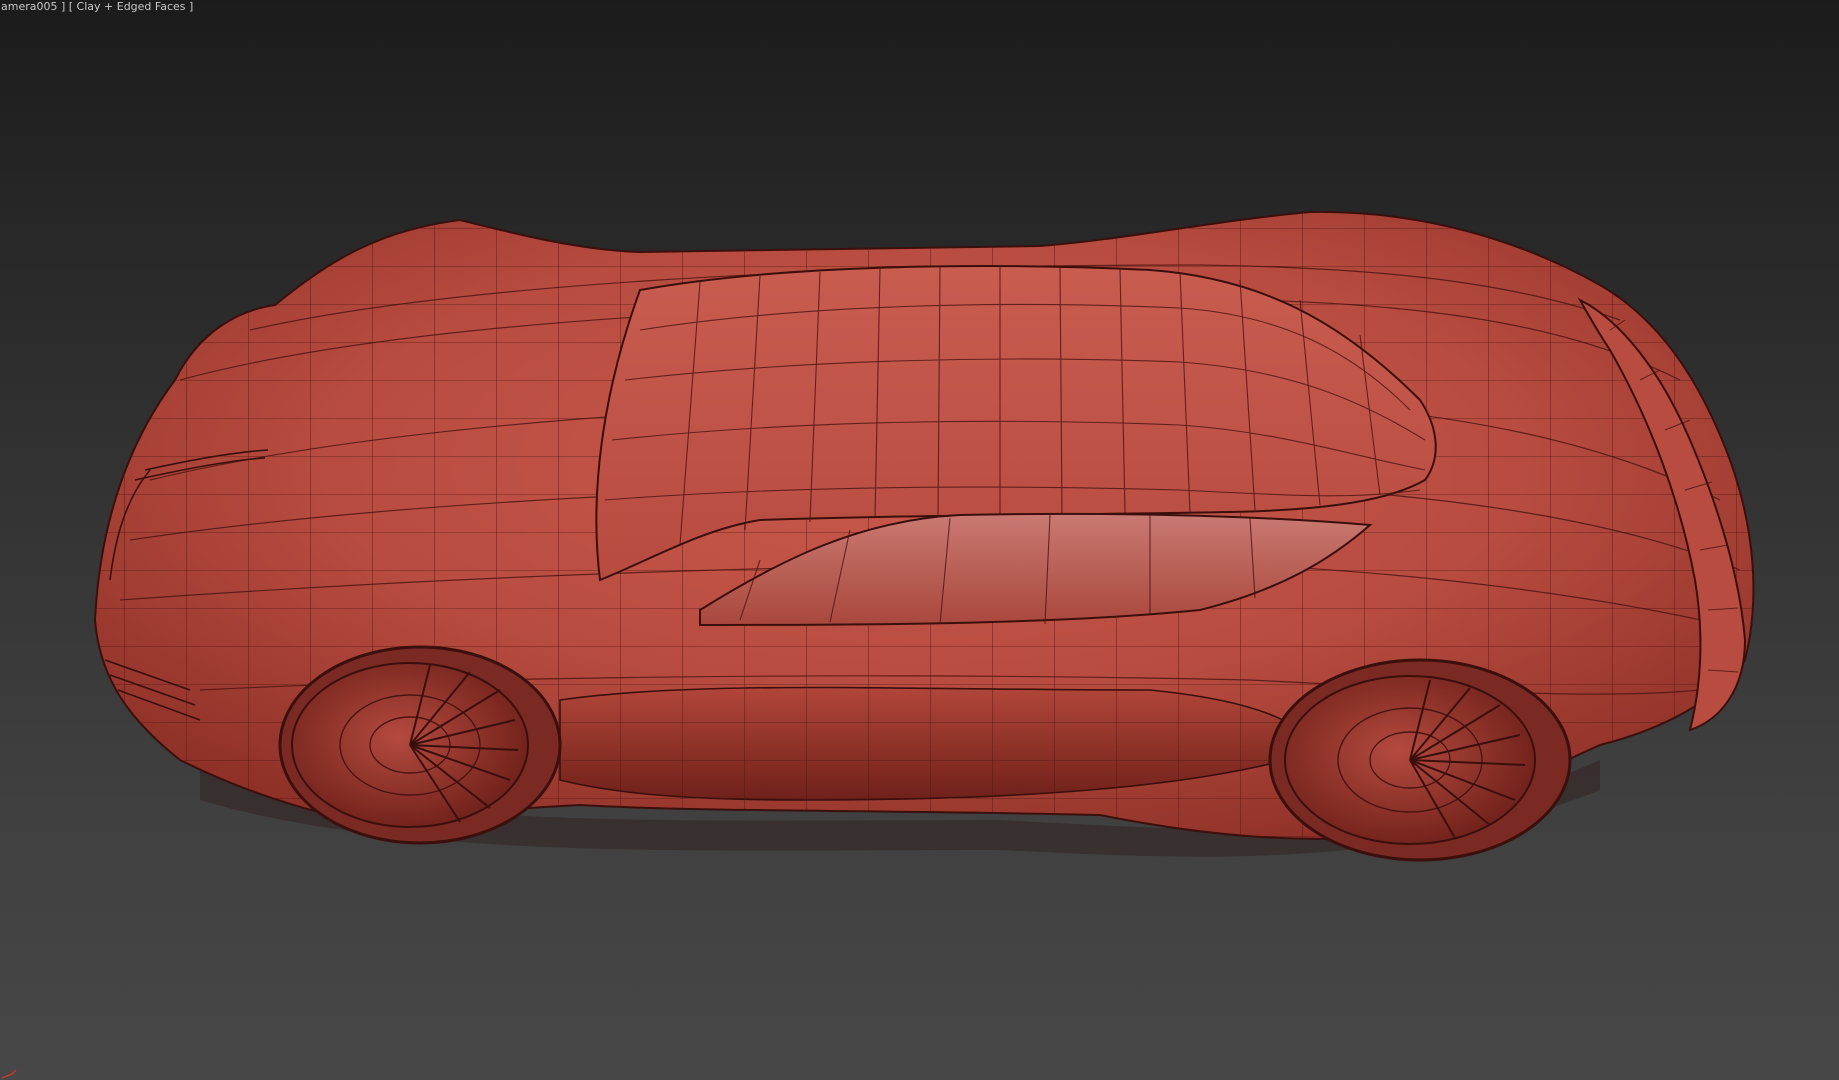 The image size is (1839, 1080). I want to click on front-wheel, so click(420, 745).